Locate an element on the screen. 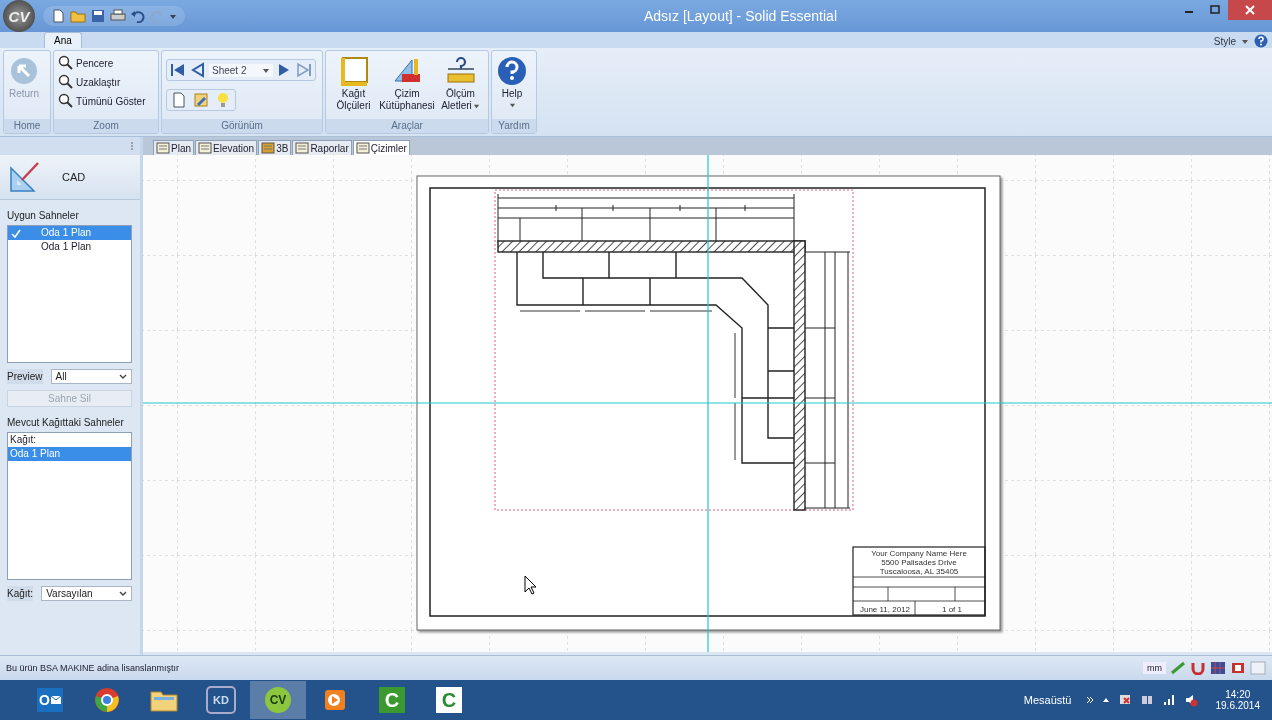 This screenshot has height=720, width=1272. section-label: Mevcut Kağıttaki Sahneler is located at coordinates (65, 423).